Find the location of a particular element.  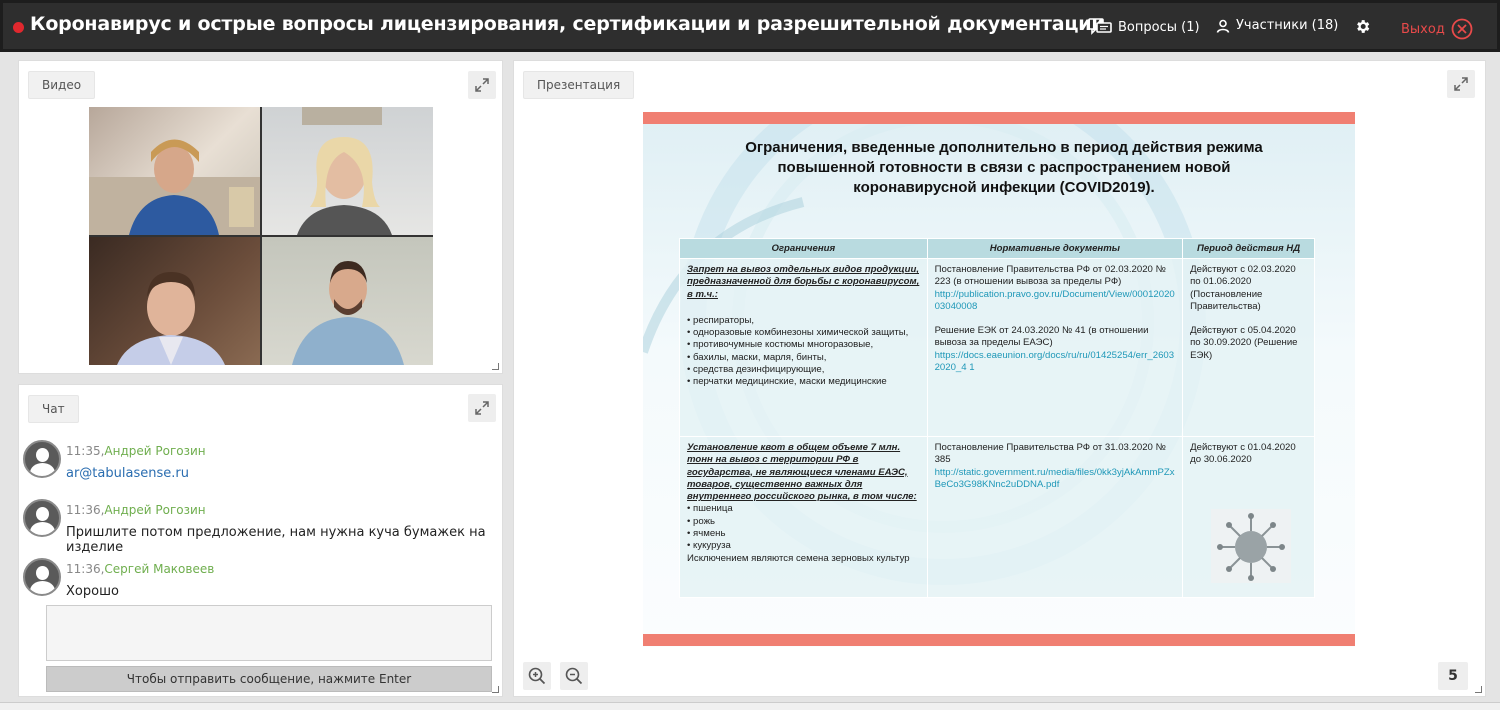

chat-expand-button is located at coordinates (482, 408).